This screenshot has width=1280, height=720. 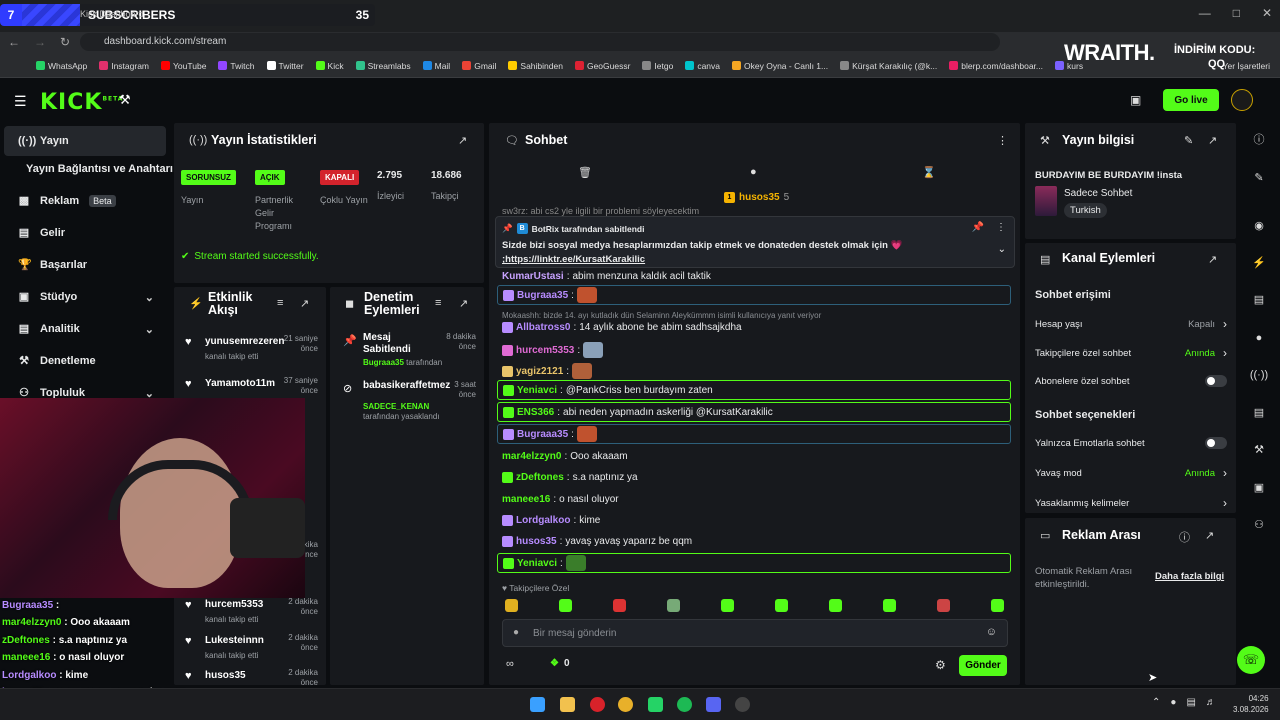 I want to click on back-icon: ←, so click(x=14, y=42).